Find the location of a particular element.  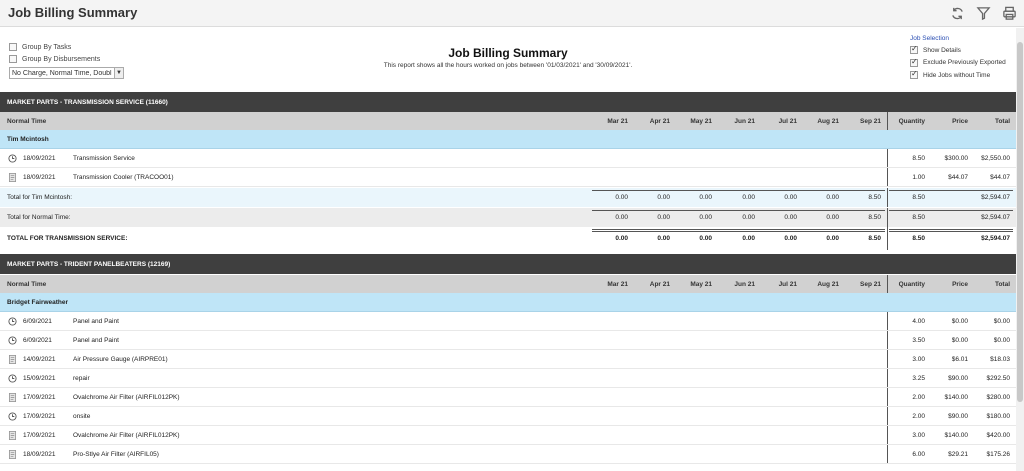

person-row: Tim Mcintosh is located at coordinates (508, 139).